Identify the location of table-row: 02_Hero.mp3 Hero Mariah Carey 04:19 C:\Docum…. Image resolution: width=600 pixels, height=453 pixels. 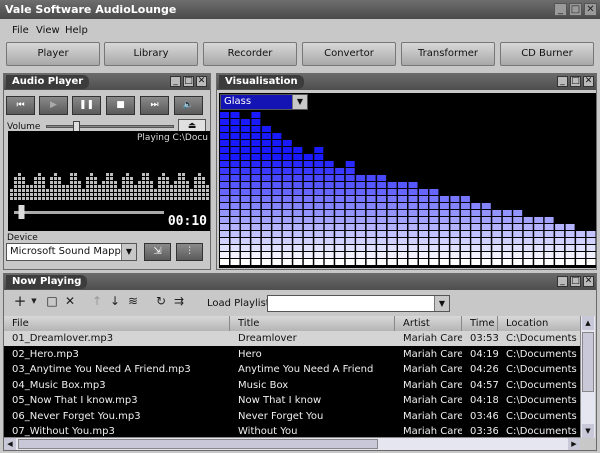
(292, 354).